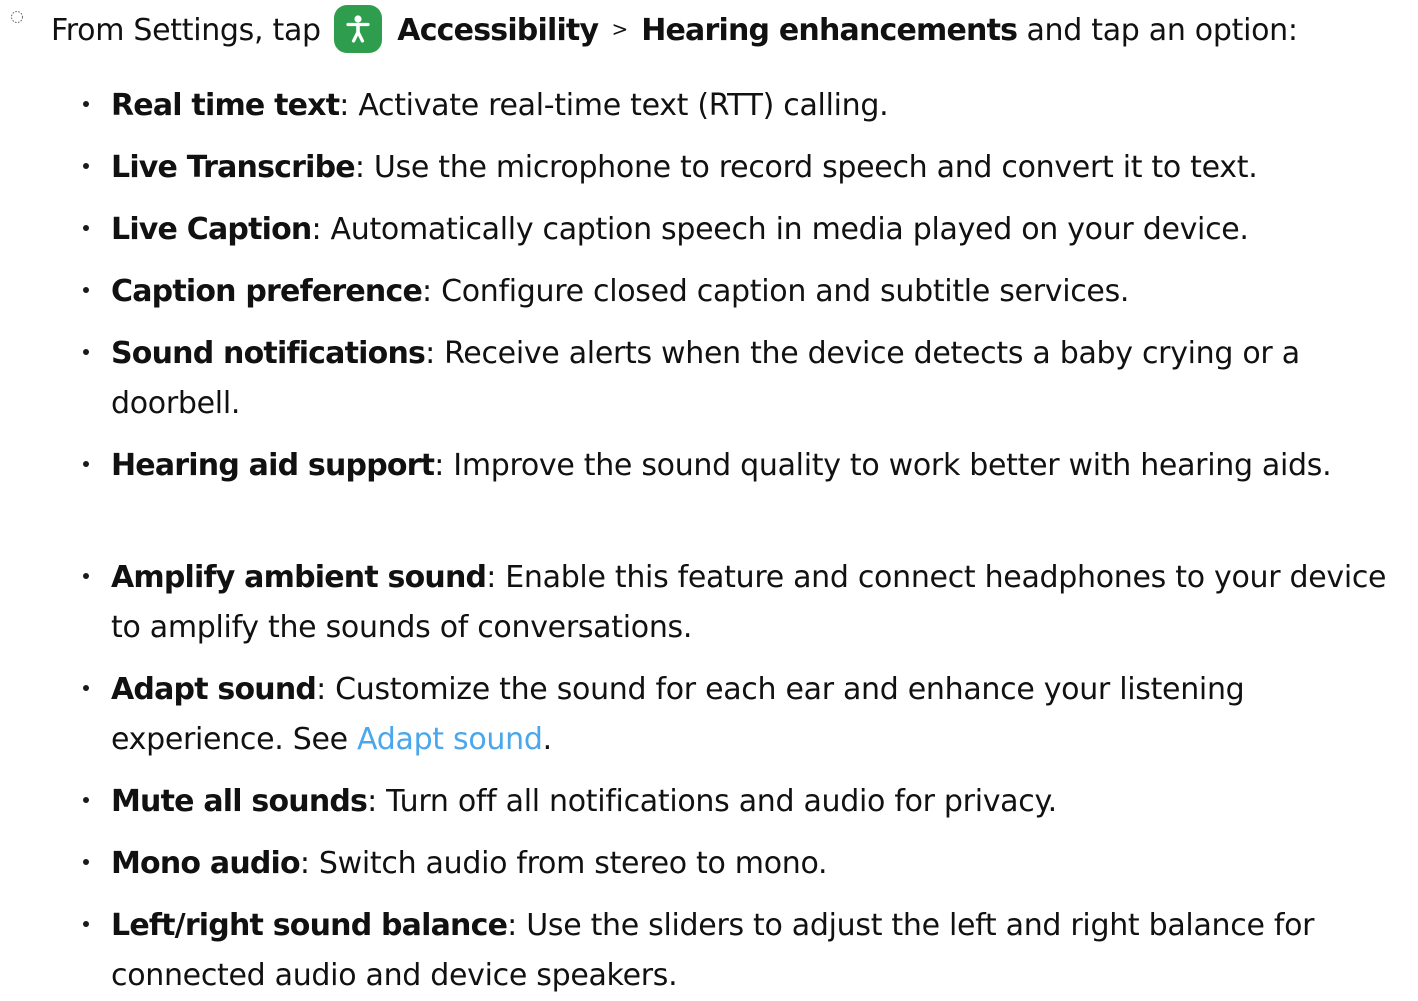 The image size is (1418, 1001). What do you see at coordinates (233, 167) in the screenshot?
I see `option-term: Live Transcribe` at bounding box center [233, 167].